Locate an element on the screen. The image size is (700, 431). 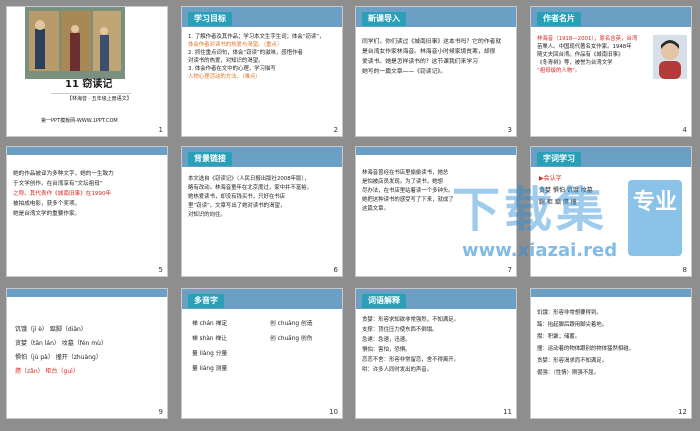
slide-number: 6 is located at coordinates (335, 270).